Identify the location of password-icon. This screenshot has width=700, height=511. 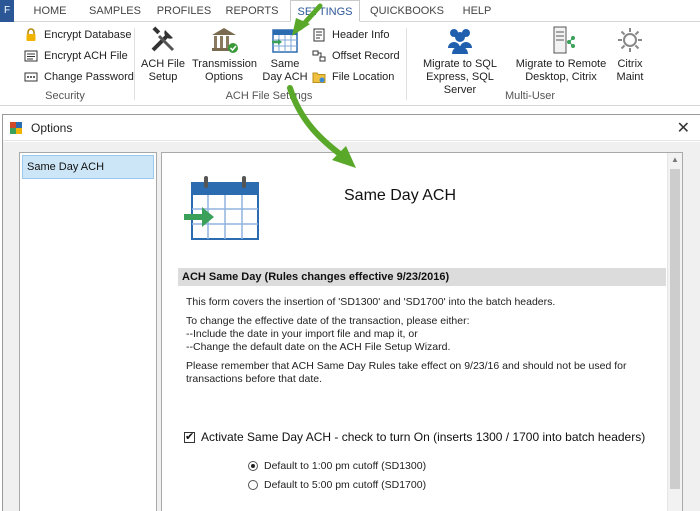
(31, 77).